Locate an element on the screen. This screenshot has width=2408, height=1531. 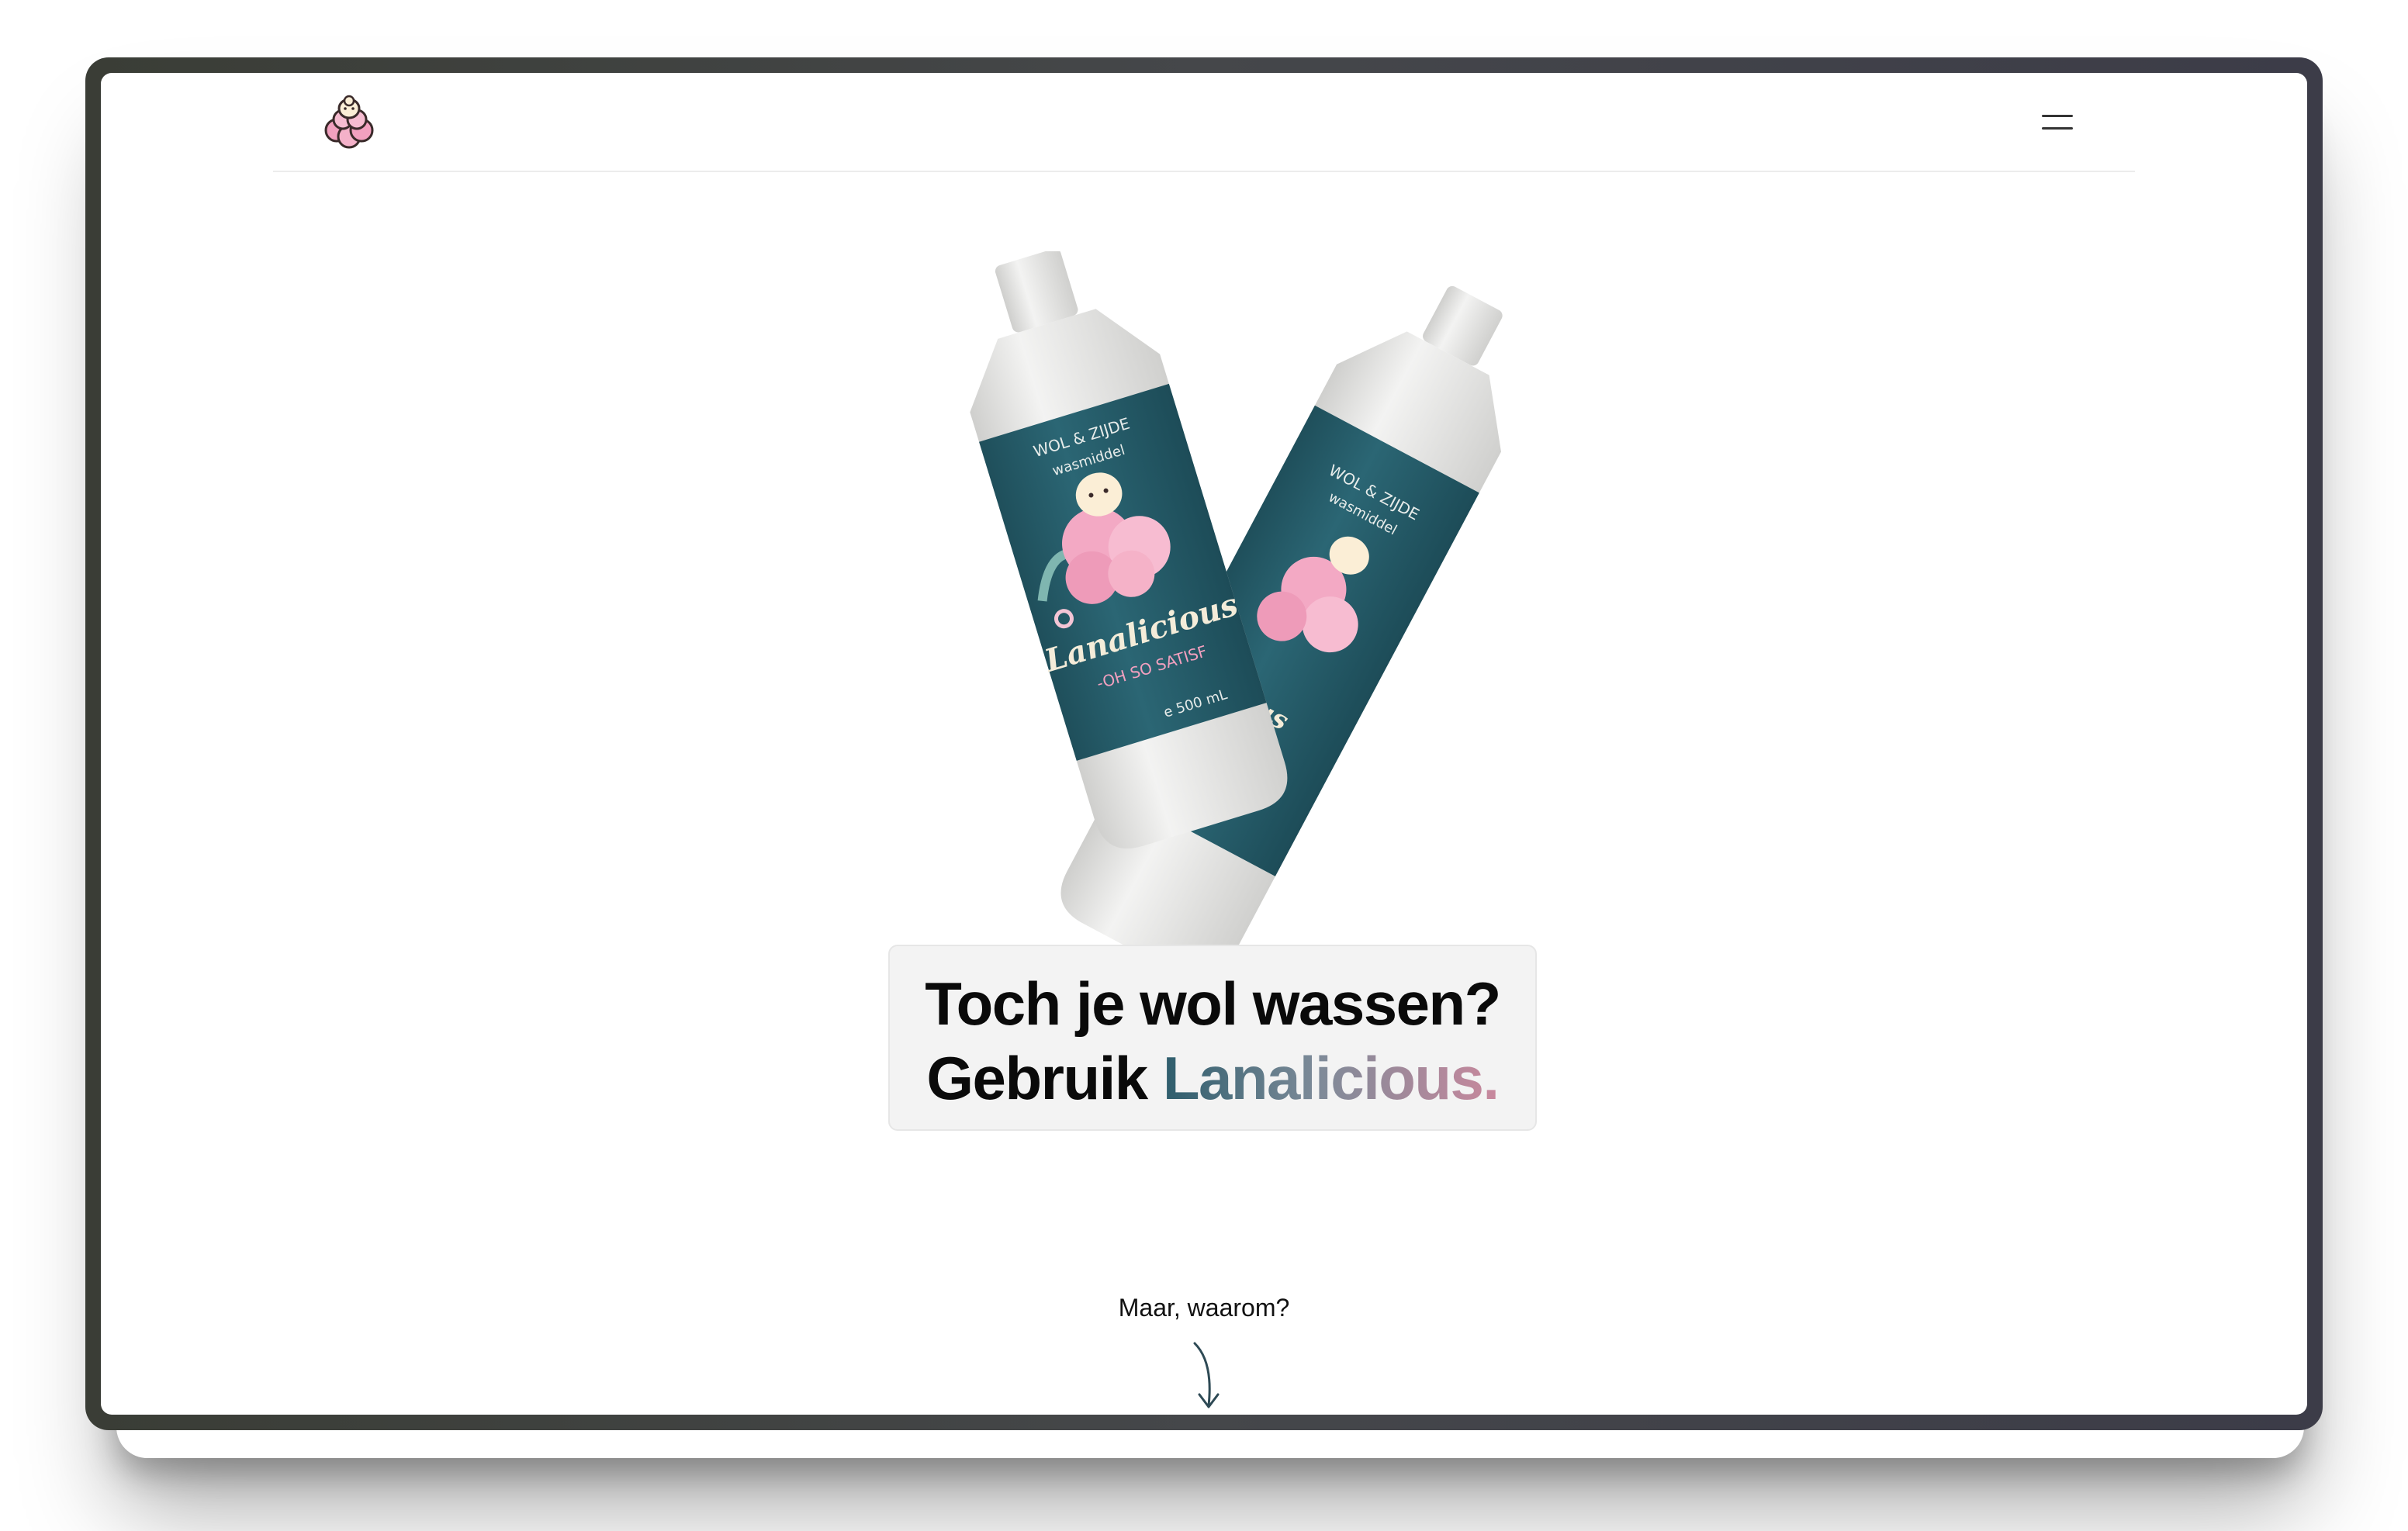
sheep-logo-icon is located at coordinates (349, 122).